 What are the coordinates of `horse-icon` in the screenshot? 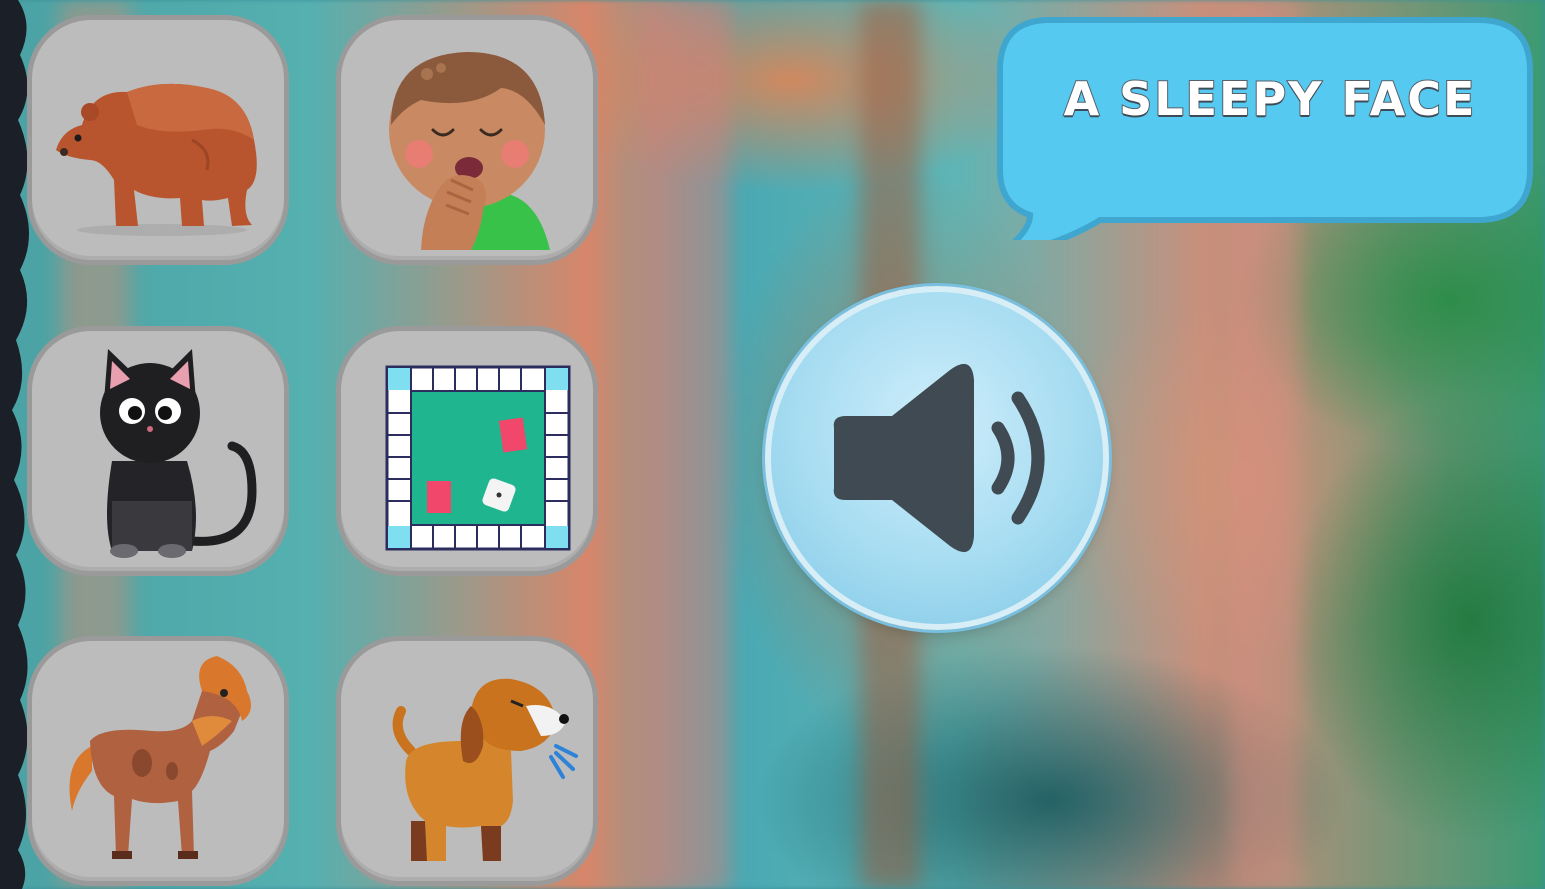 It's located at (160, 757).